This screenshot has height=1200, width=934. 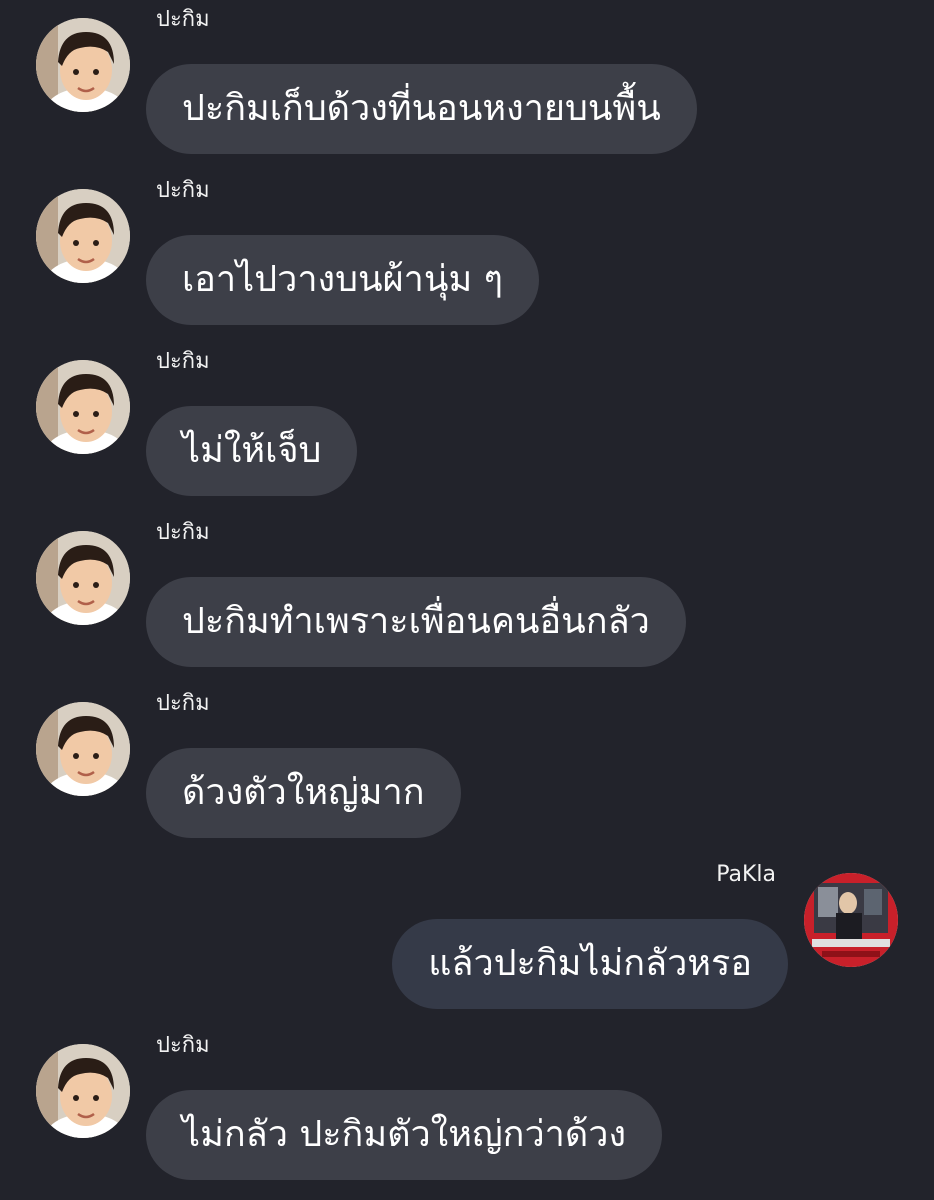 What do you see at coordinates (851, 920) in the screenshot?
I see `photo-avatar-icon` at bounding box center [851, 920].